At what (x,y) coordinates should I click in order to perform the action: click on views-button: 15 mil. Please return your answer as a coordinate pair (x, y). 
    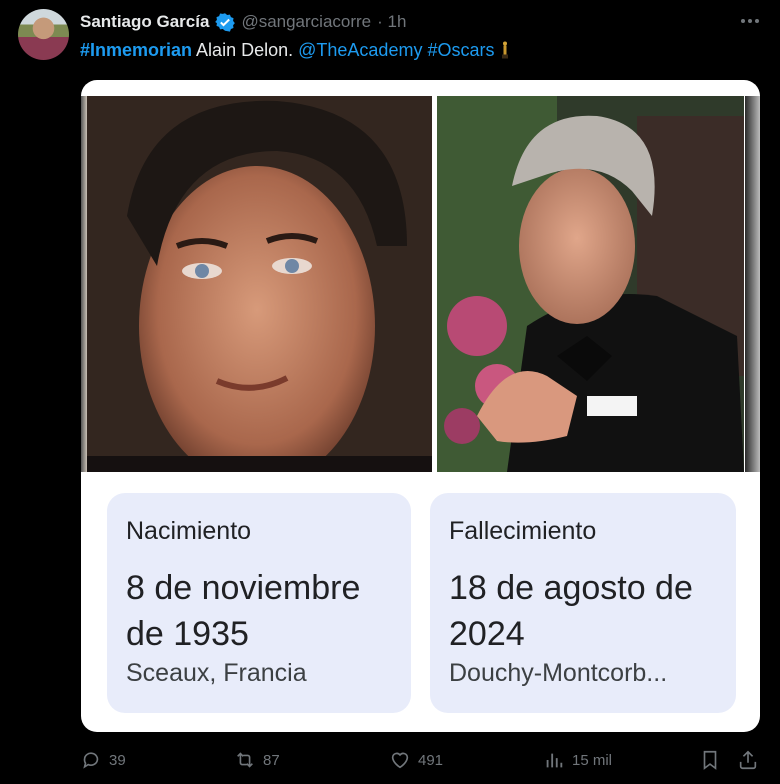
    Looking at the image, I should click on (577, 760).